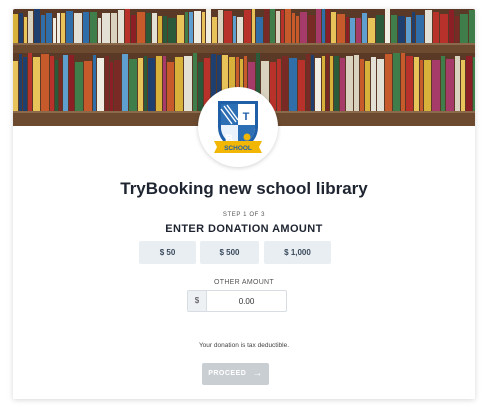 The image size is (488, 417). I want to click on proceed-button: PROCEED →, so click(235, 374).